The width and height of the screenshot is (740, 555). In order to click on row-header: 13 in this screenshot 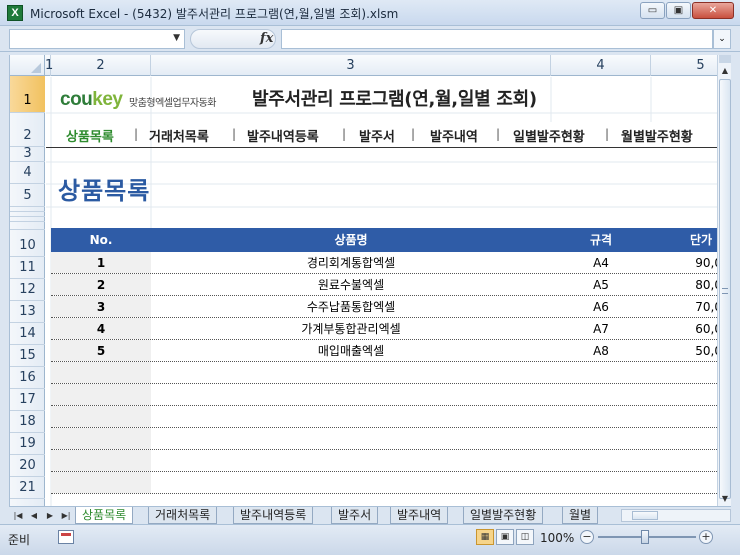, I will do `click(27, 312)`.